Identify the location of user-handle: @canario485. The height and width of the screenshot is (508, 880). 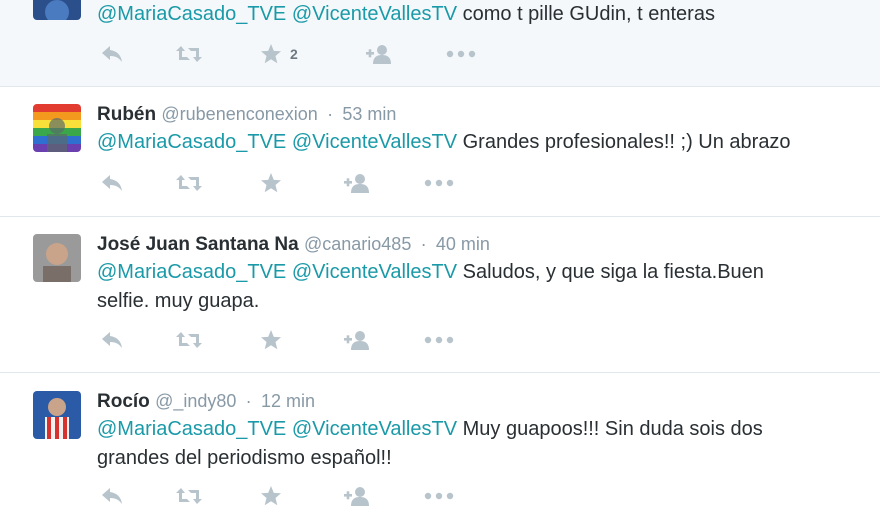
(357, 244).